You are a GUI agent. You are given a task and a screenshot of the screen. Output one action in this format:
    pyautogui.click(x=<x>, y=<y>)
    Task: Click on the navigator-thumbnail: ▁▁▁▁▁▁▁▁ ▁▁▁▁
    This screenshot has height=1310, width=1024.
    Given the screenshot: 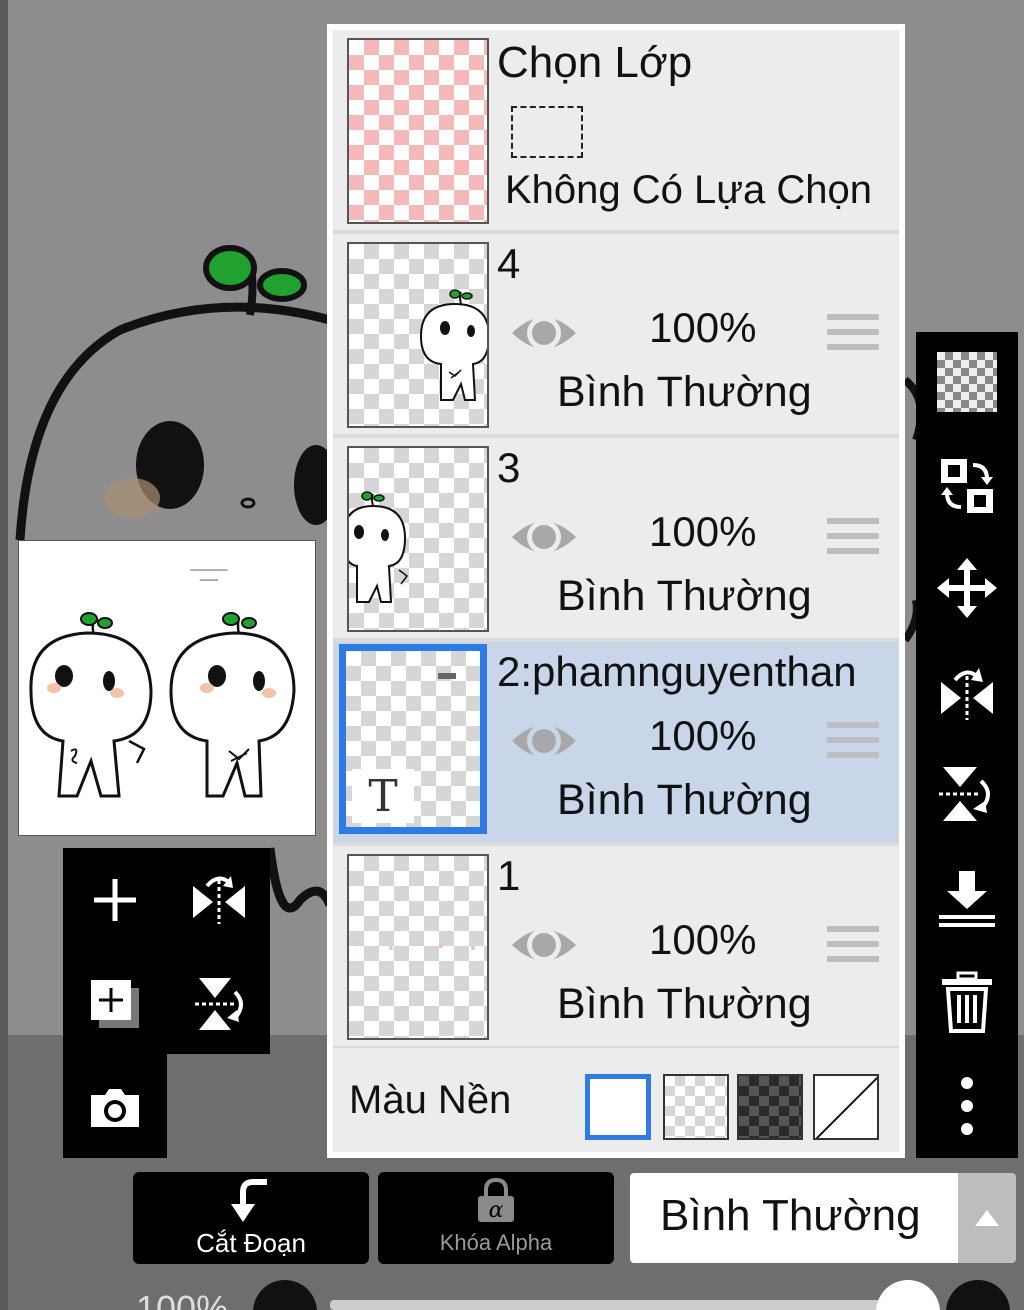 What is the action you would take?
    pyautogui.click(x=167, y=688)
    